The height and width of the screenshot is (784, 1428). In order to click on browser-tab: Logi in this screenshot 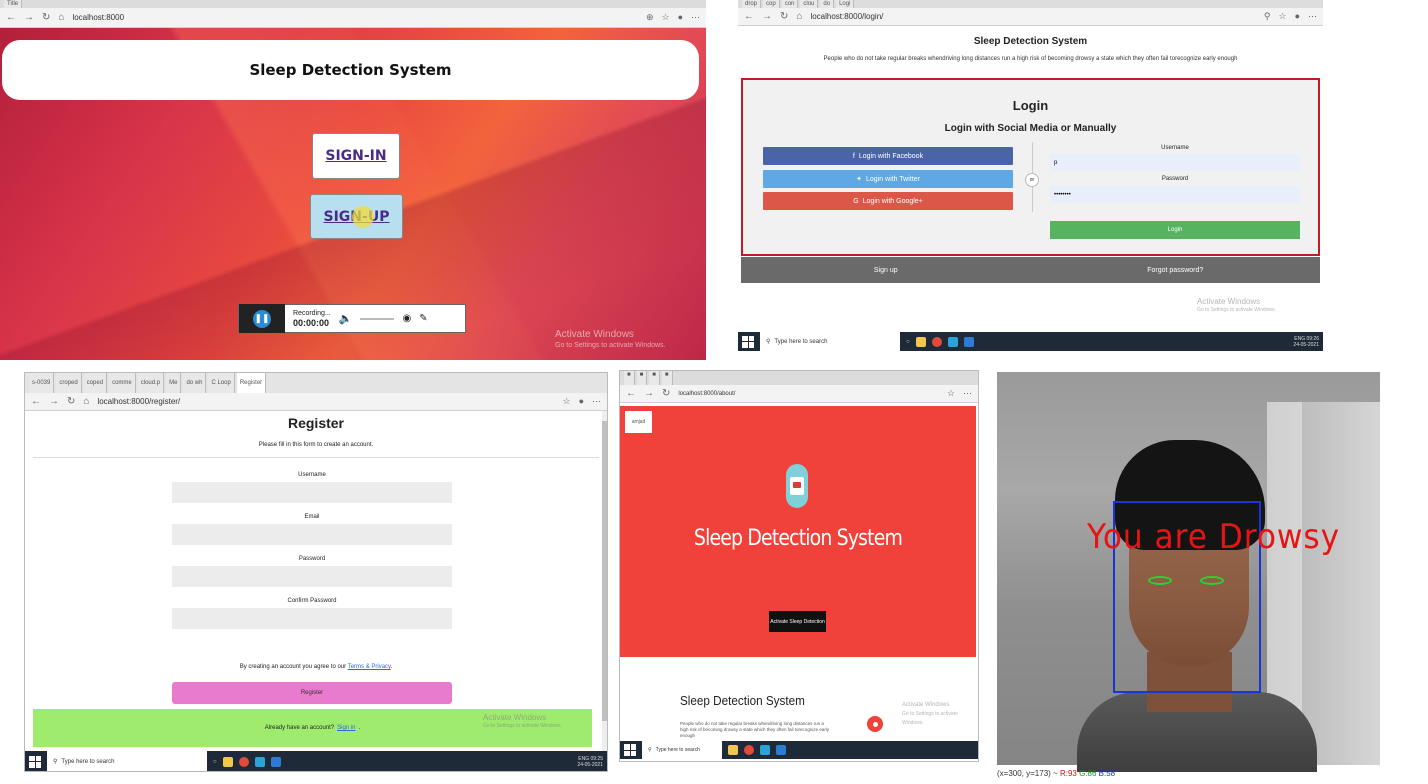, I will do `click(845, 4)`.